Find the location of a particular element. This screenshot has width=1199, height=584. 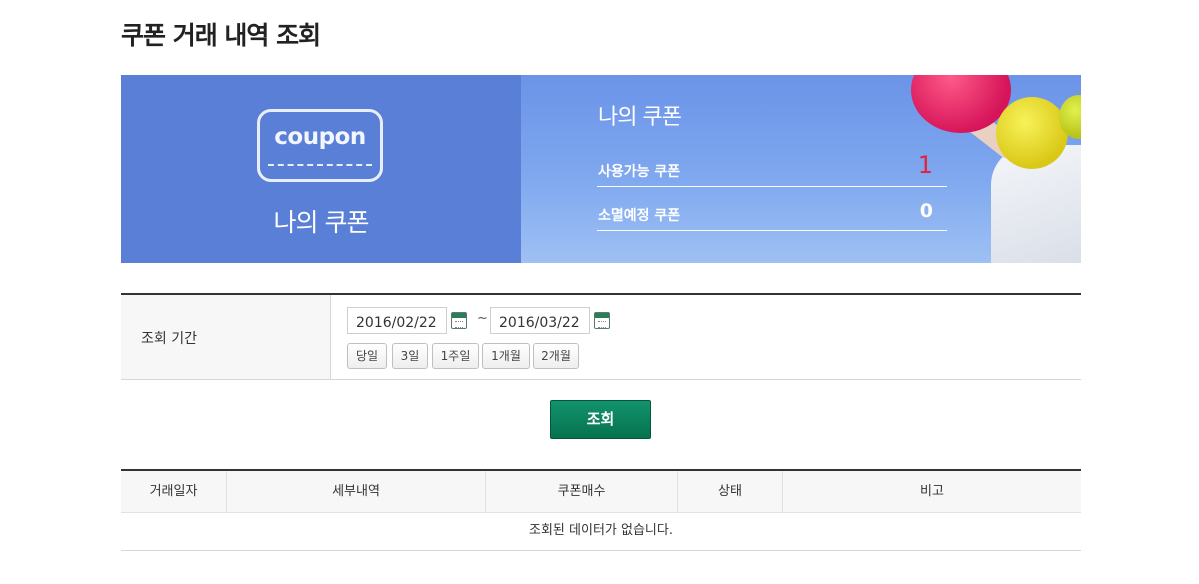

yellow-balloon-image is located at coordinates (1032, 133).